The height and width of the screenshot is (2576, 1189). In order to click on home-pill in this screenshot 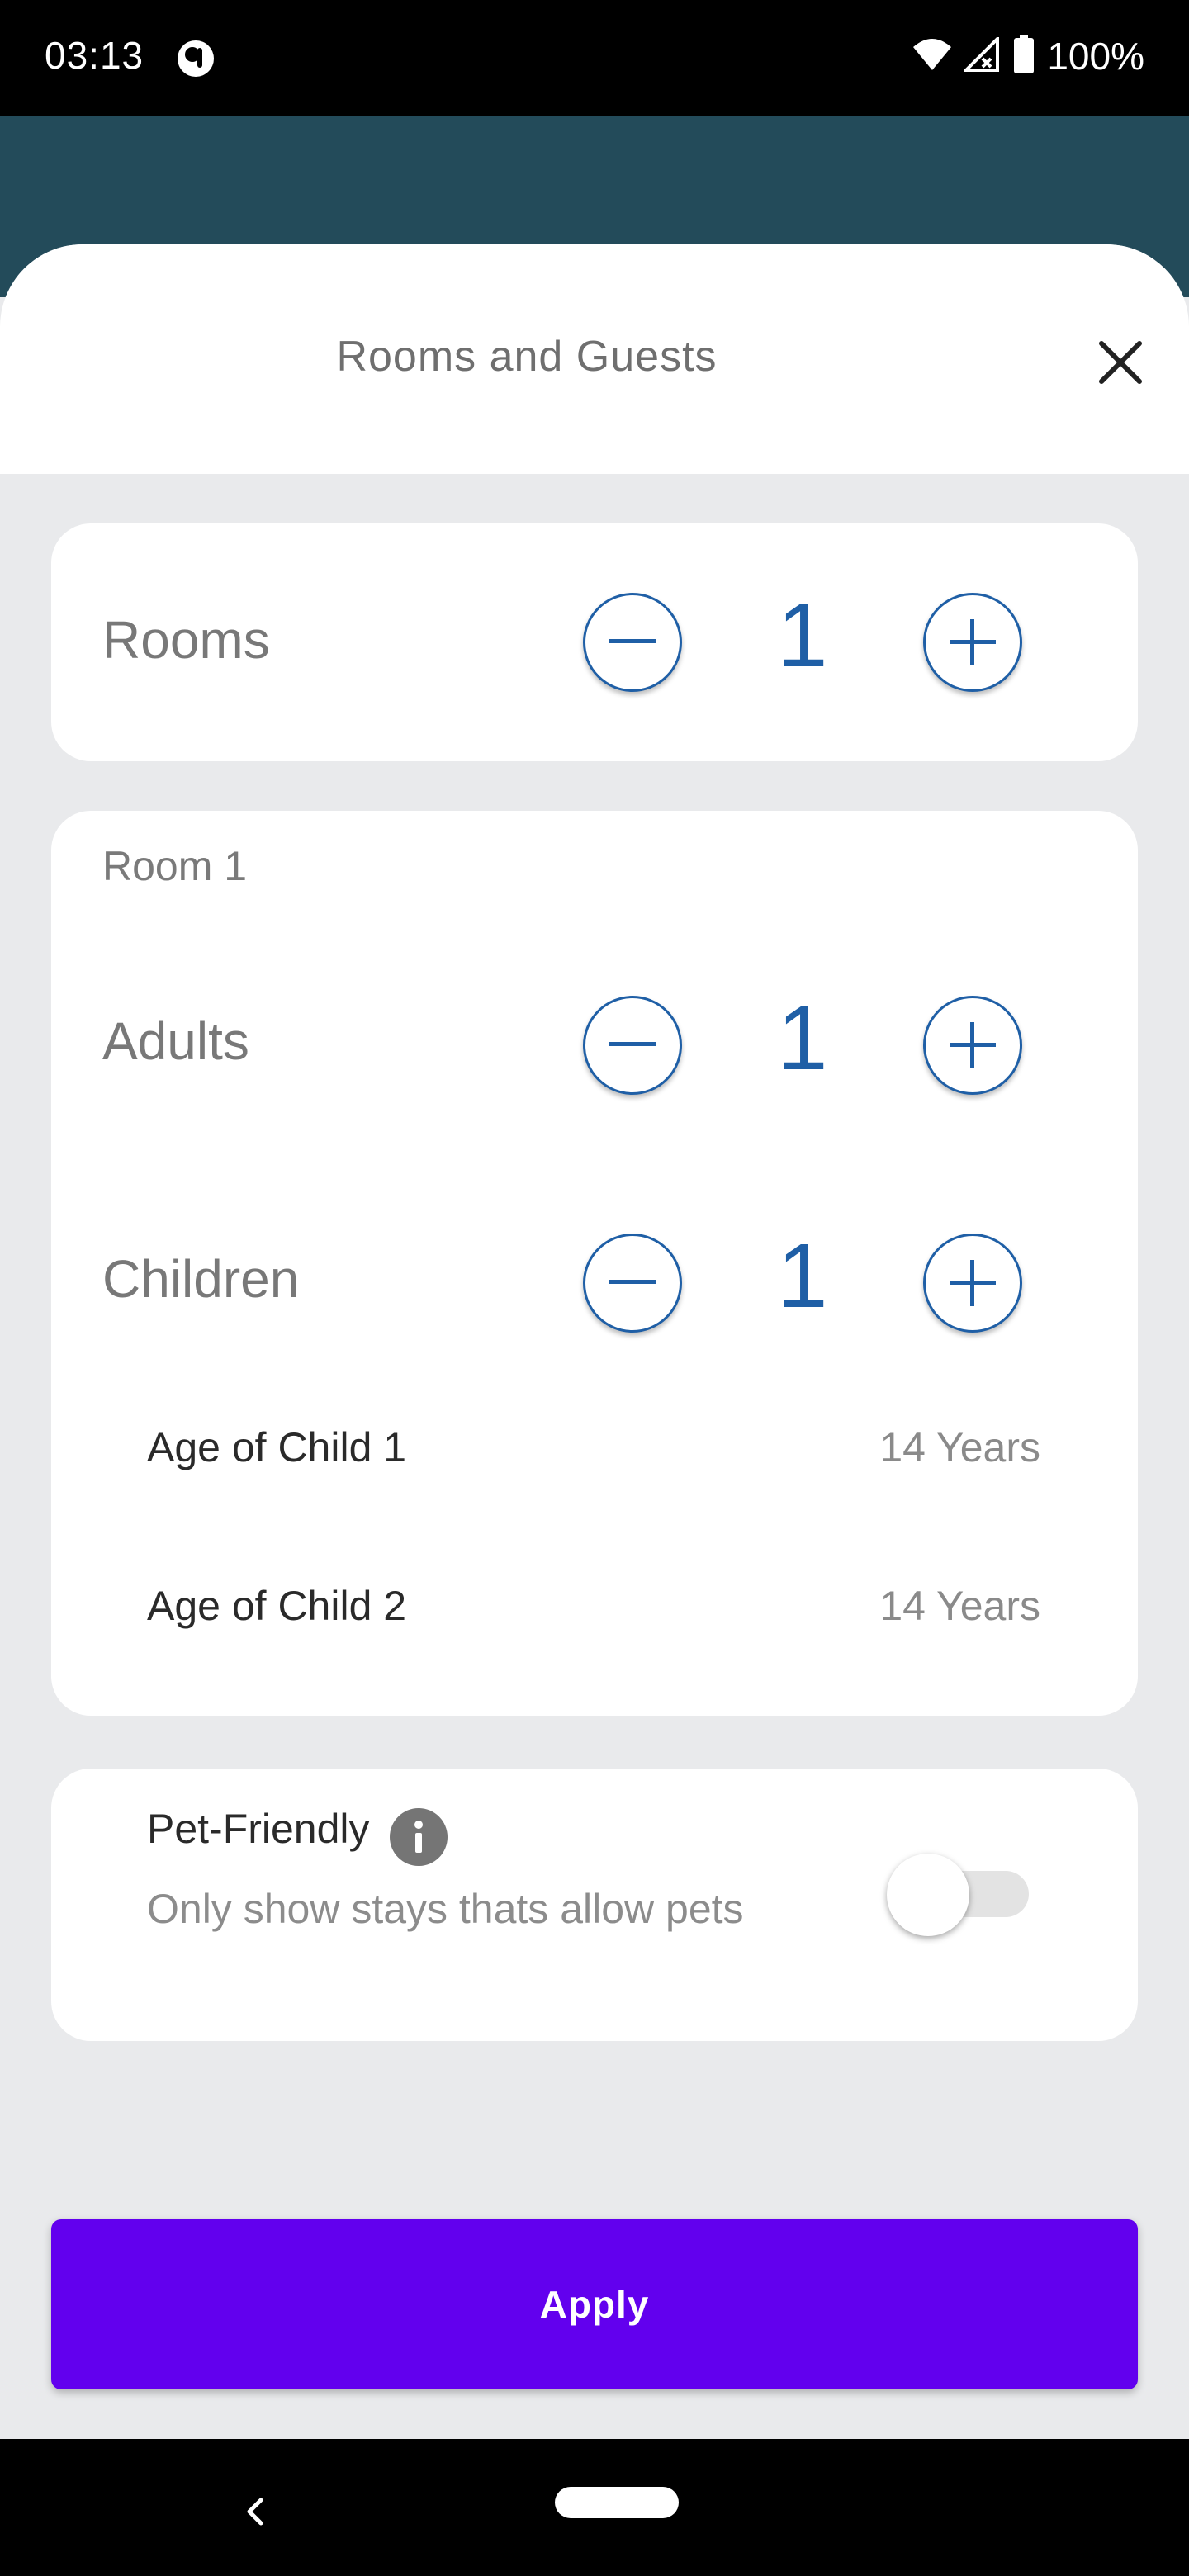, I will do `click(617, 2502)`.